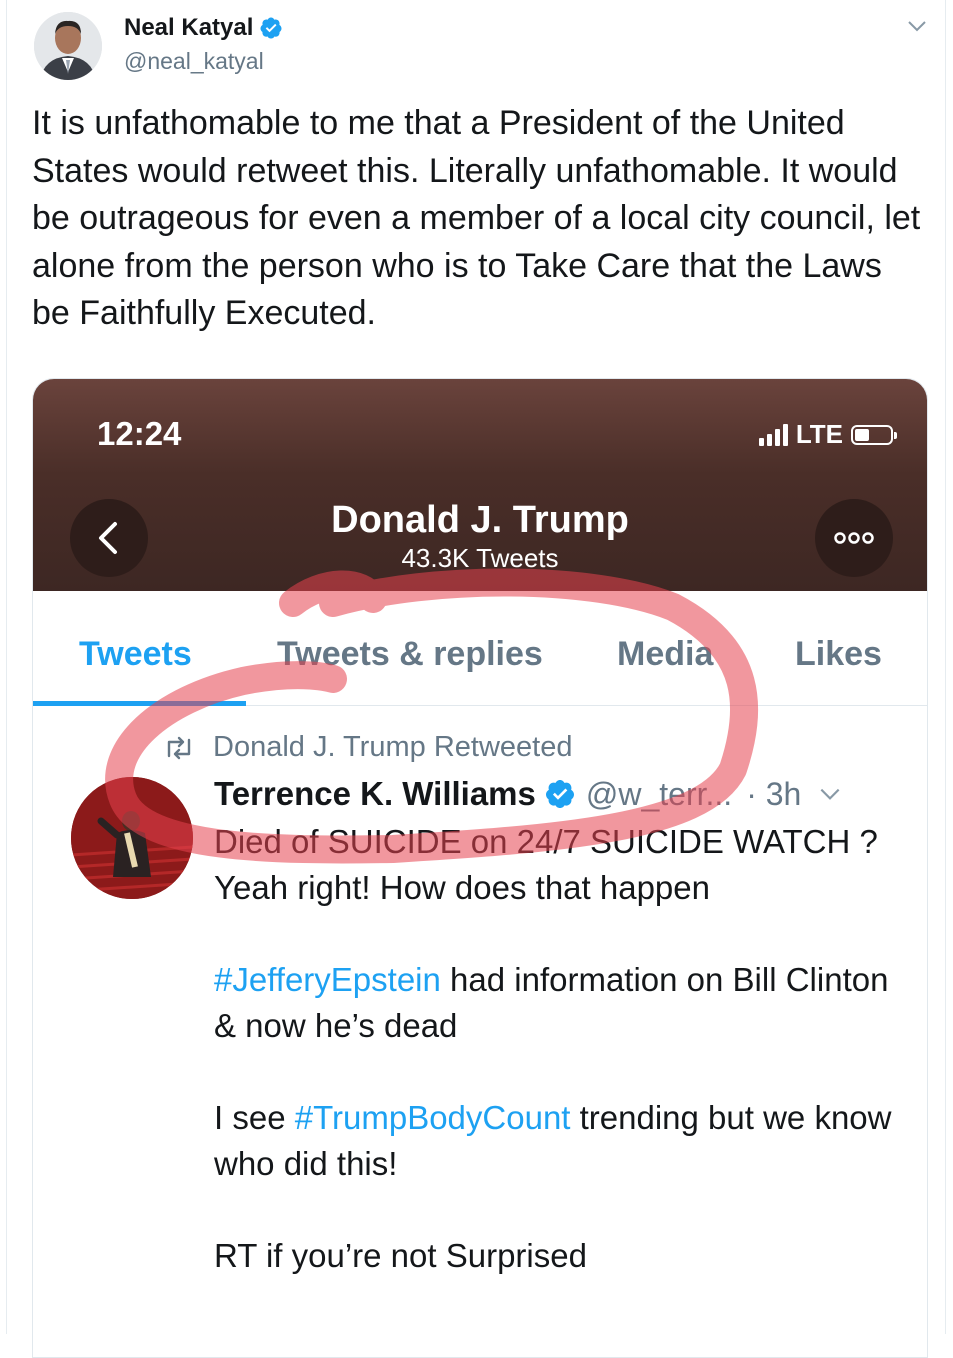 The height and width of the screenshot is (1358, 953). I want to click on inner-tweet-header: Terrence K. Williams @w_terr... · 3h, so click(528, 794).